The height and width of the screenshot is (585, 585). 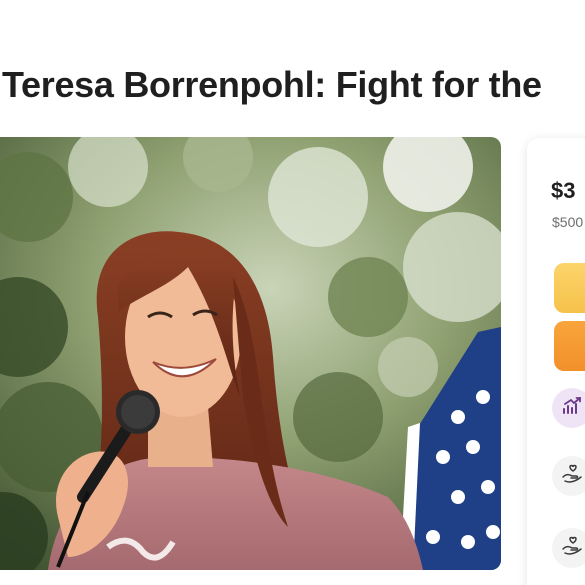 I want to click on donate-button, so click(x=569, y=346).